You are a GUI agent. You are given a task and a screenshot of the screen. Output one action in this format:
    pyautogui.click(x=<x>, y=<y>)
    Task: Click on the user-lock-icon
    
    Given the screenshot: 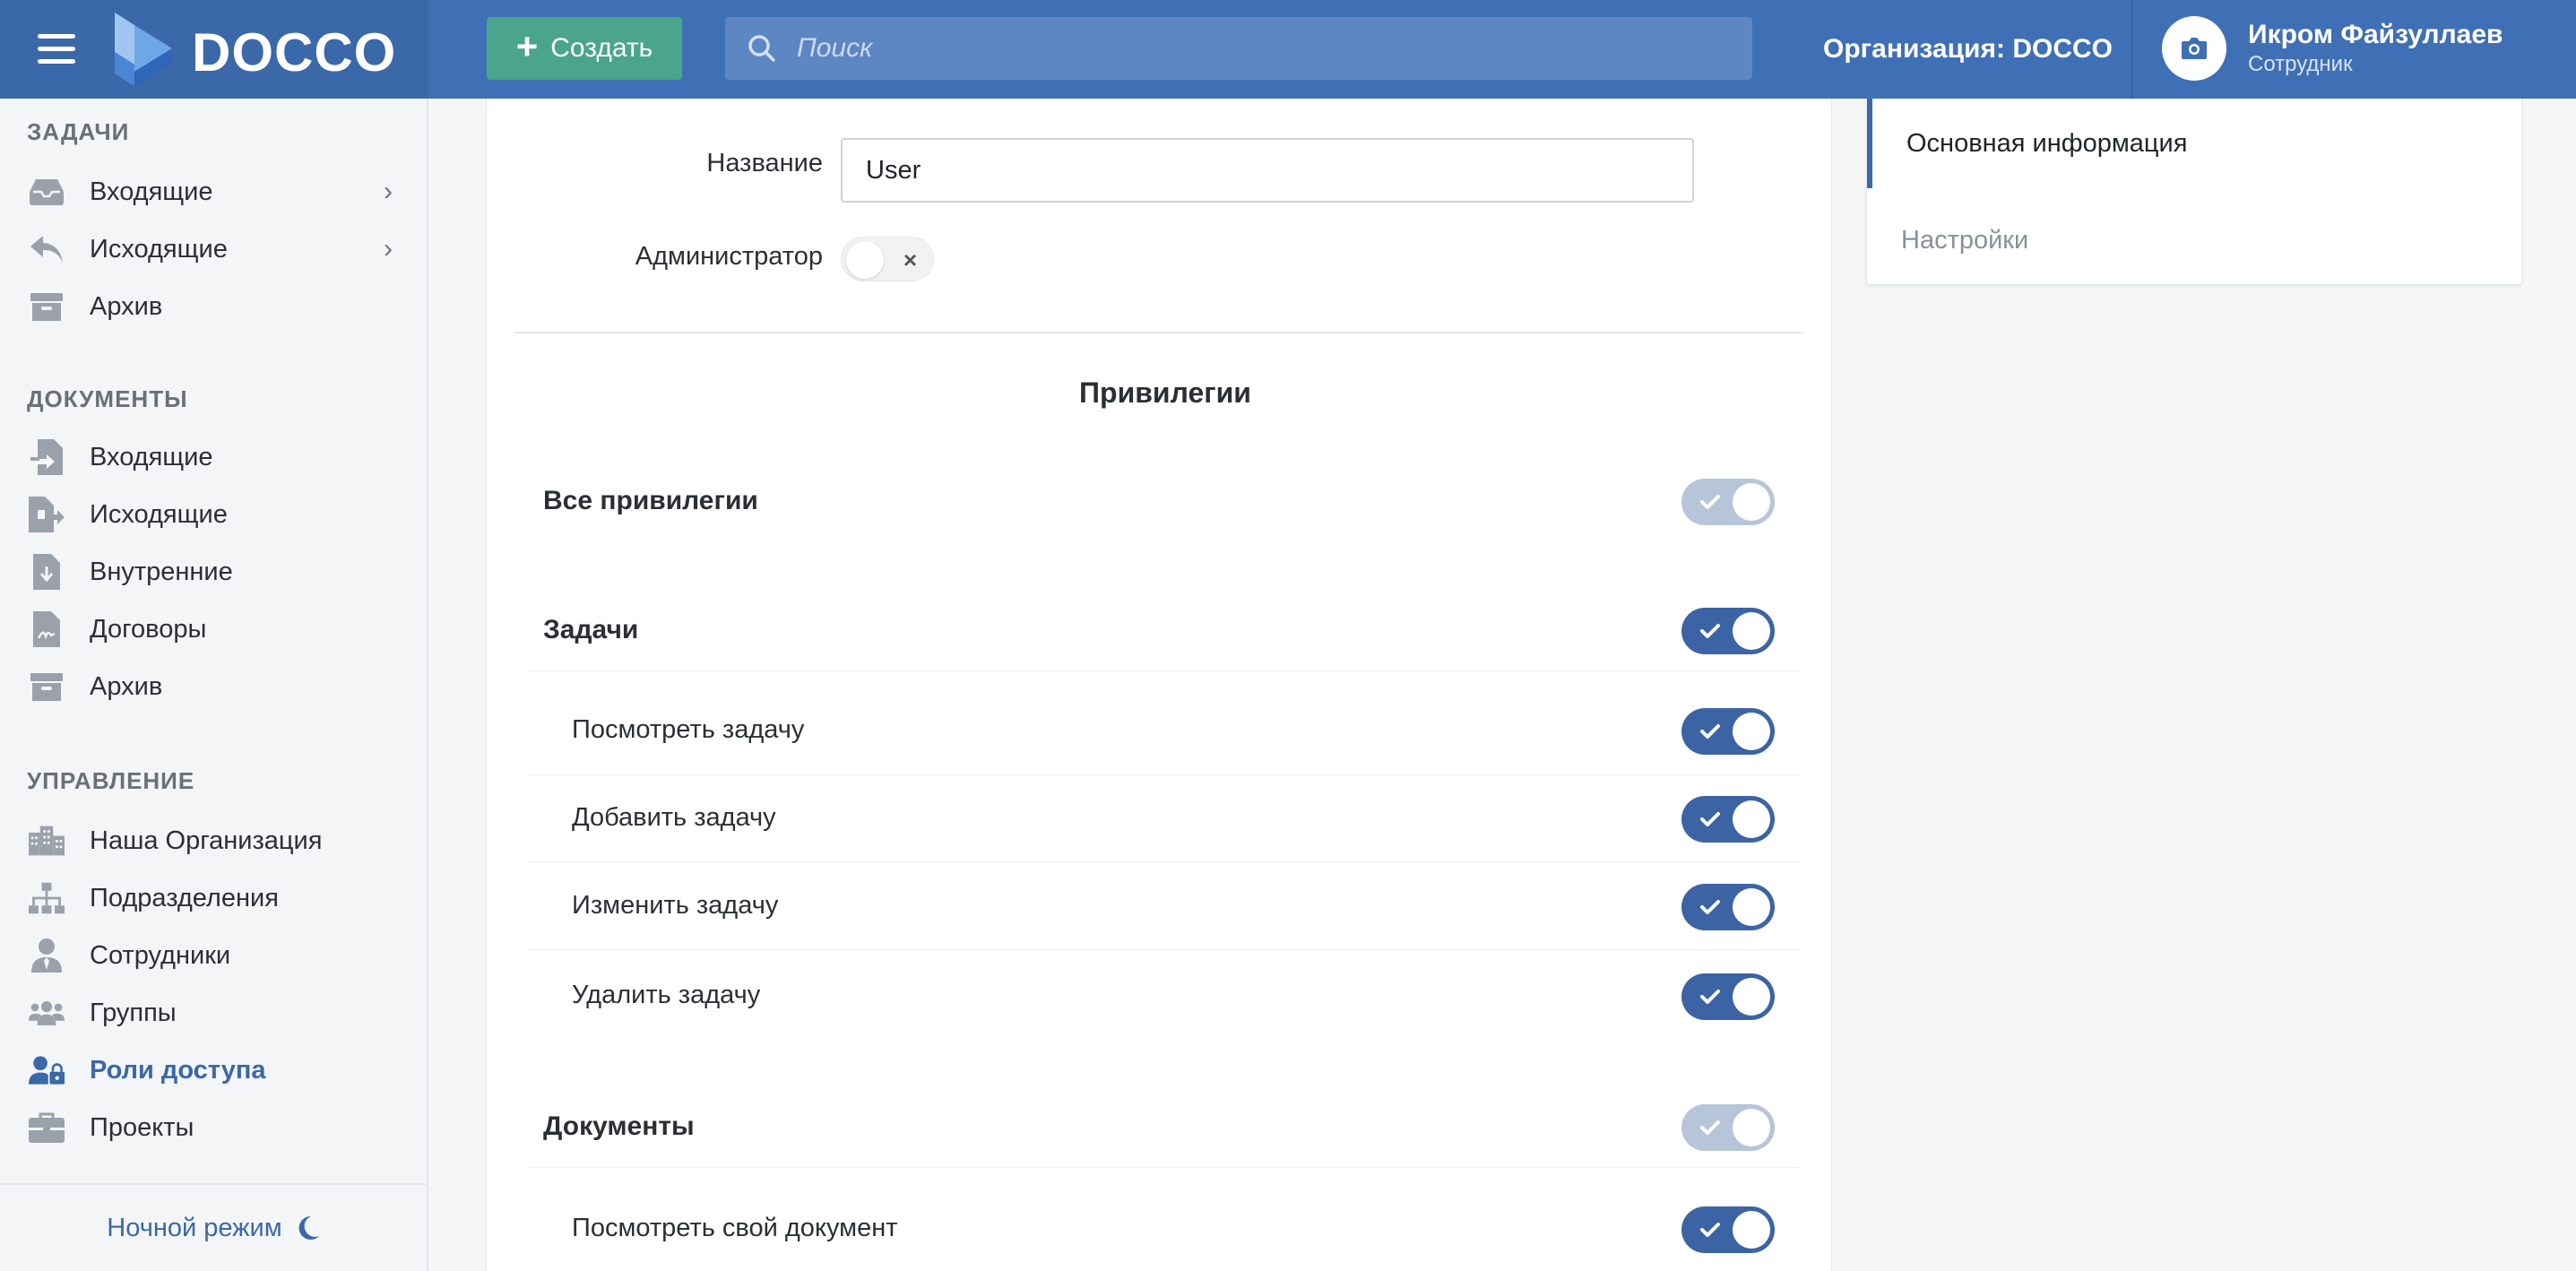 What is the action you would take?
    pyautogui.click(x=47, y=1070)
    